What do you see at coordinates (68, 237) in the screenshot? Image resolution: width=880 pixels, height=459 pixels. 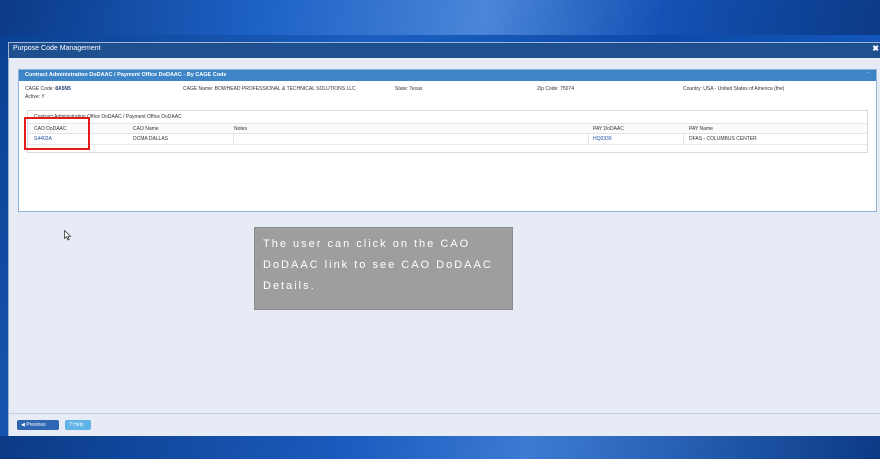 I see `mouse-pointer-icon` at bounding box center [68, 237].